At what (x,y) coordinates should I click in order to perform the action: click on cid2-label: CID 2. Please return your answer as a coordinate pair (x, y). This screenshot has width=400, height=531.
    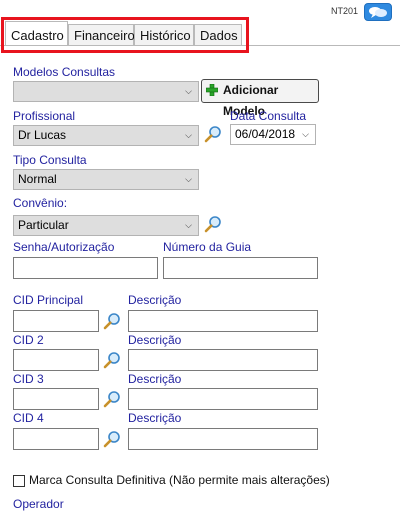
    Looking at the image, I should click on (28, 340).